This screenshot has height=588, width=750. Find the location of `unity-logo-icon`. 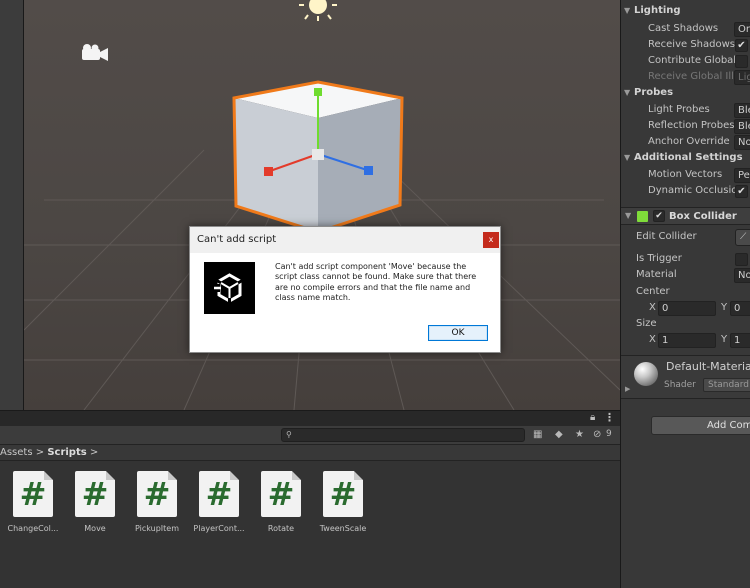

unity-logo-icon is located at coordinates (229, 288).